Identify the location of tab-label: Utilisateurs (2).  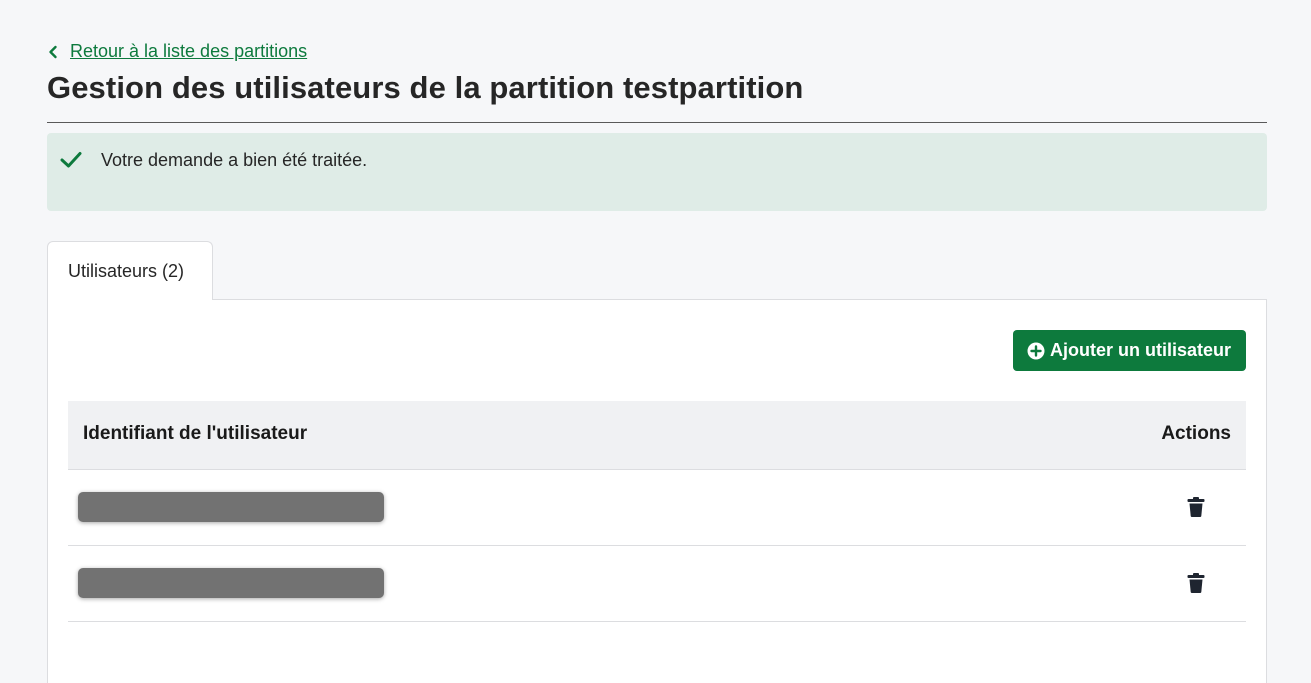
(126, 271).